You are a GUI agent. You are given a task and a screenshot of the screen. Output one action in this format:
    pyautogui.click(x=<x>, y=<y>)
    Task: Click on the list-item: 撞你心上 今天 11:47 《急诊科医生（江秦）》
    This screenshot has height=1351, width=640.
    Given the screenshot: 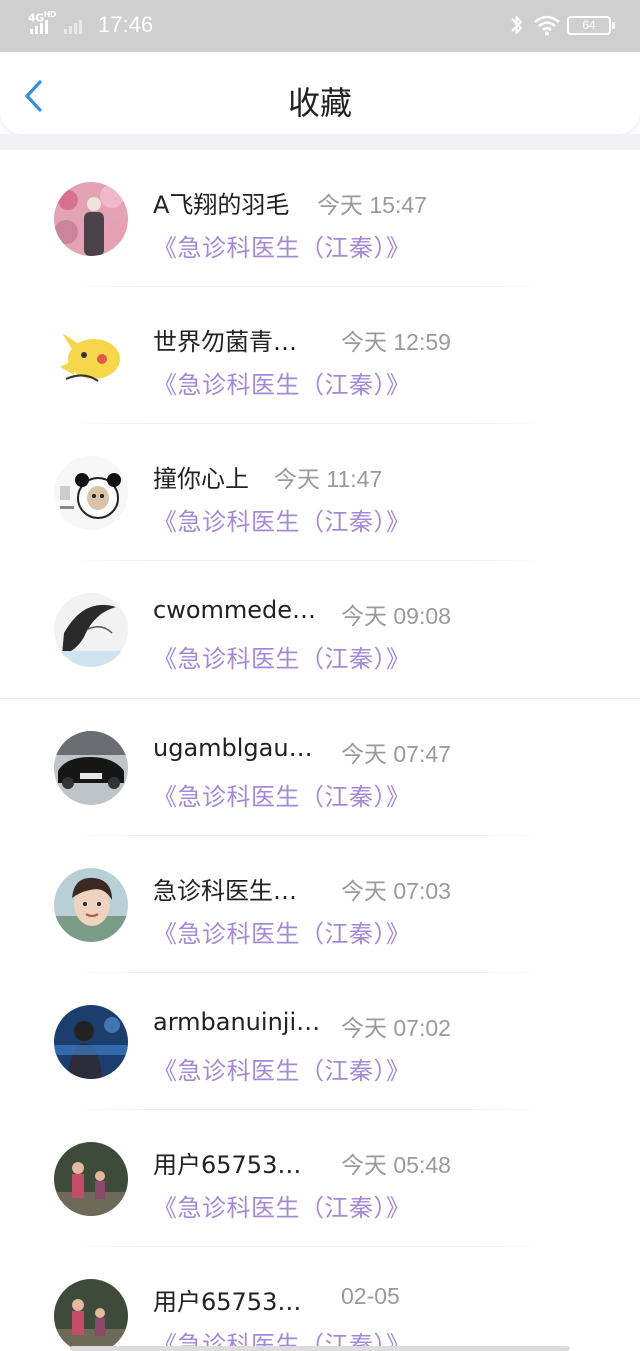 What is the action you would take?
    pyautogui.click(x=320, y=492)
    